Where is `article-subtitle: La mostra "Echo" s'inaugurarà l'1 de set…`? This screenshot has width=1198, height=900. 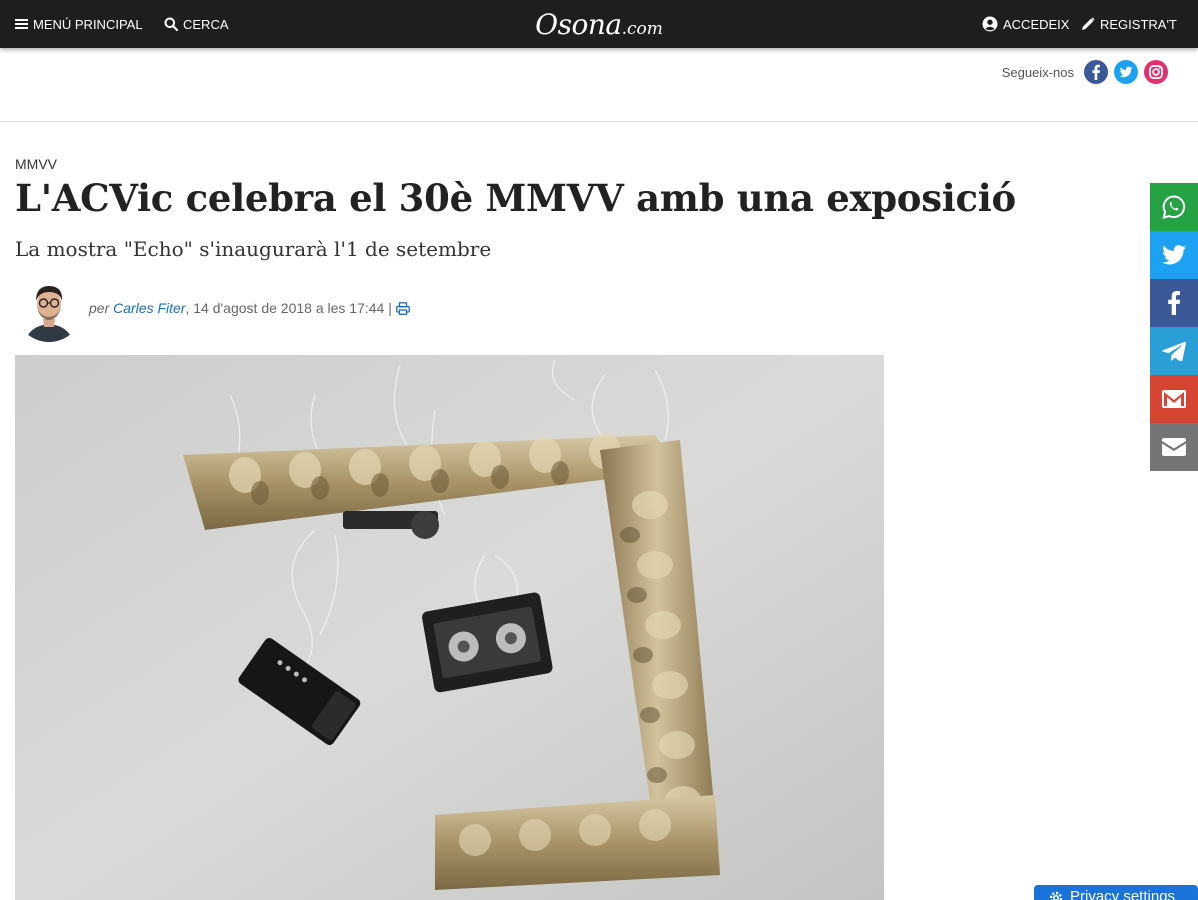 article-subtitle: La mostra "Echo" s'inaugurarà l'1 de set… is located at coordinates (253, 249).